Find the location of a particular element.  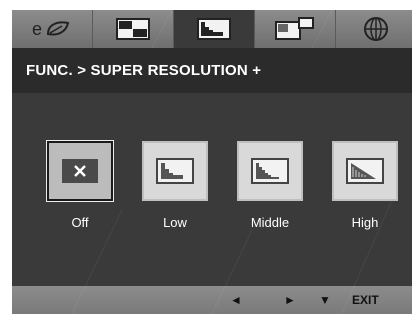

tab-pip is located at coordinates (295, 29).